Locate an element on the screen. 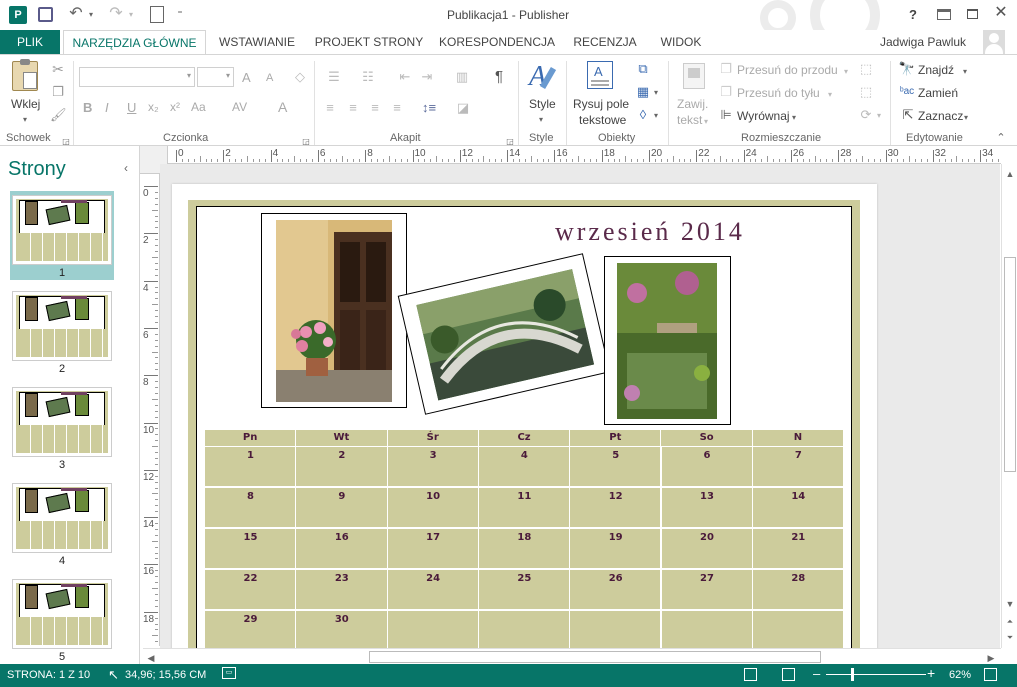 This screenshot has width=1017, height=687. paragraph-shading-icon: ◪ is located at coordinates (463, 108).